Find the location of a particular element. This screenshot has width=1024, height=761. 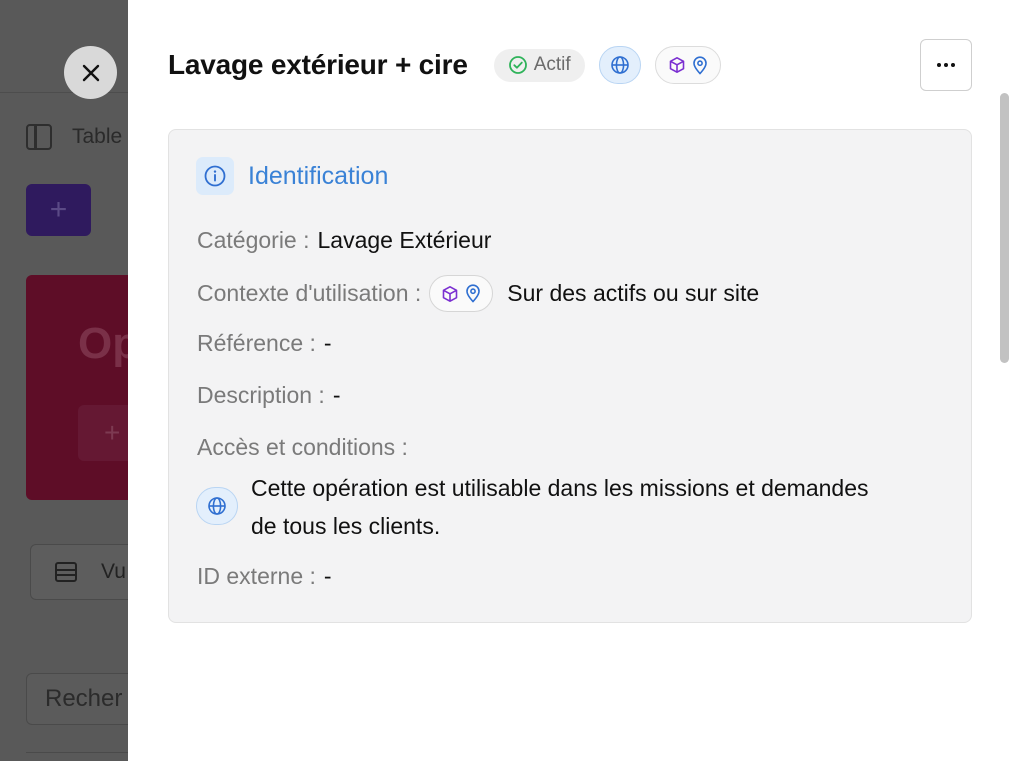

background-add-button: + is located at coordinates (58, 210).